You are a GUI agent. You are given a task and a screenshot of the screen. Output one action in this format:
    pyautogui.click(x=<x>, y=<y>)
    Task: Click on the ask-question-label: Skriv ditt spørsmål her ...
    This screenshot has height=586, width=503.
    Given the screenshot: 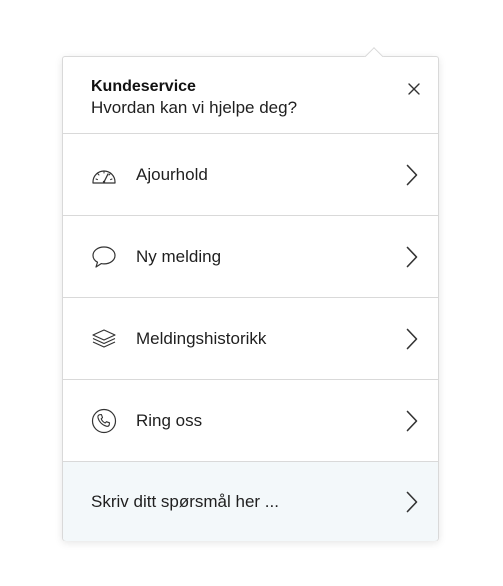 What is the action you would take?
    pyautogui.click(x=185, y=501)
    